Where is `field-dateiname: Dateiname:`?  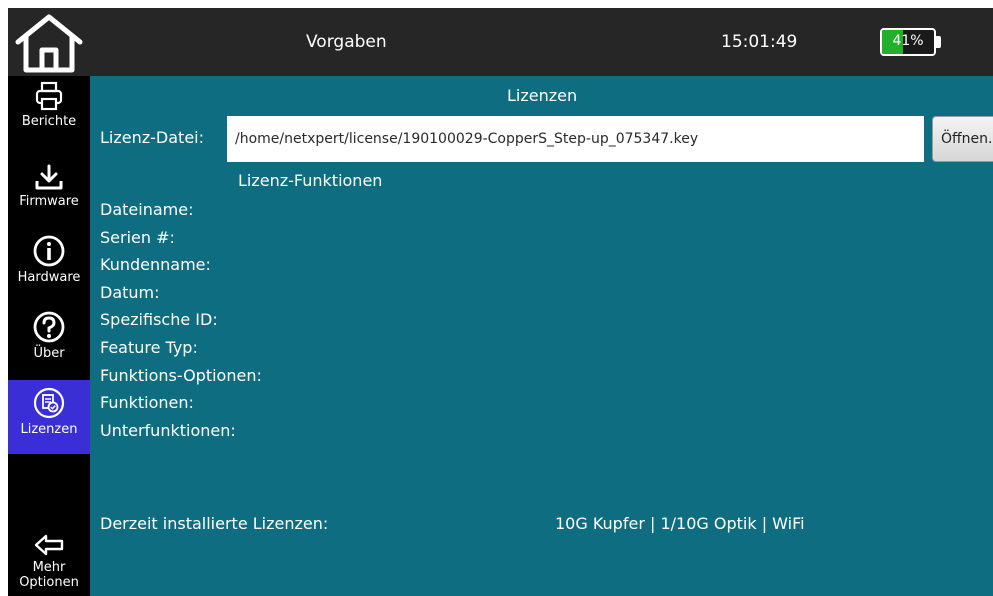 field-dateiname: Dateiname: is located at coordinates (147, 209).